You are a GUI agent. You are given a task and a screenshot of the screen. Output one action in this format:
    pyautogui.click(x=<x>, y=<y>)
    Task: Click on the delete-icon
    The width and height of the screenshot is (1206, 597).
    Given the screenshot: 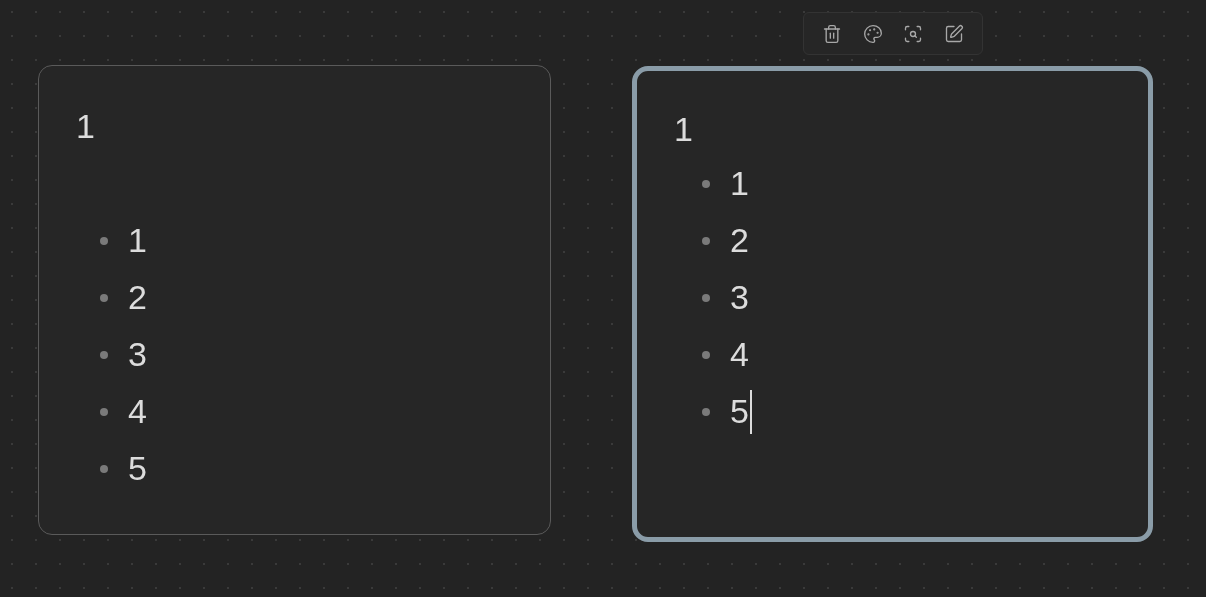 What is the action you would take?
    pyautogui.click(x=832, y=33)
    